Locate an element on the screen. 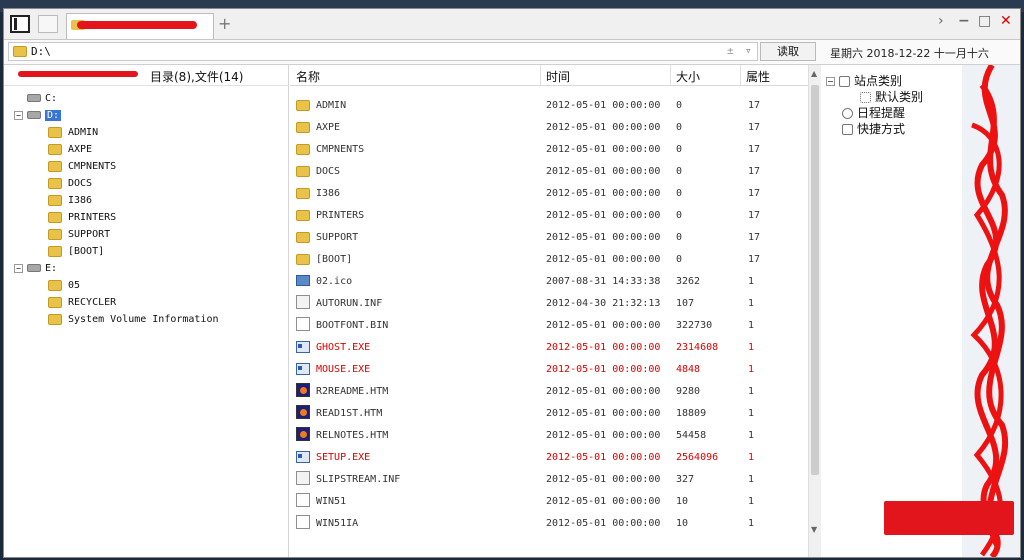  clock-icon is located at coordinates (847, 113).